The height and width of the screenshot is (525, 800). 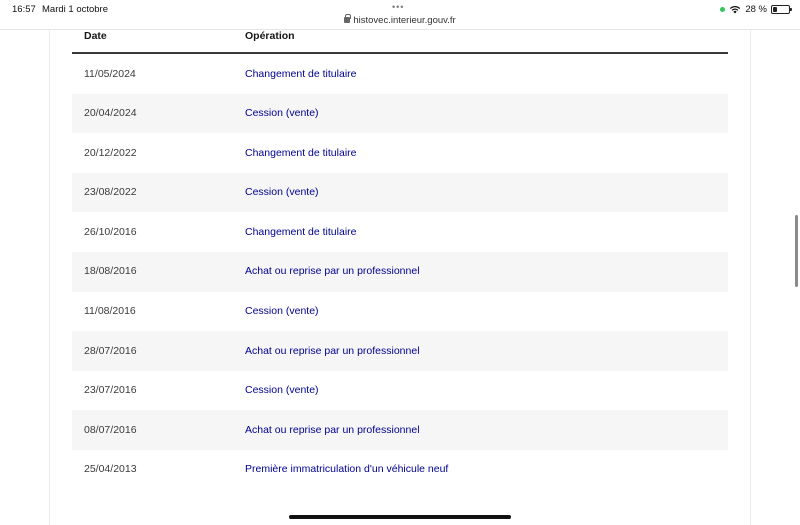 What do you see at coordinates (110, 271) in the screenshot?
I see `row-date: 18/08/2016` at bounding box center [110, 271].